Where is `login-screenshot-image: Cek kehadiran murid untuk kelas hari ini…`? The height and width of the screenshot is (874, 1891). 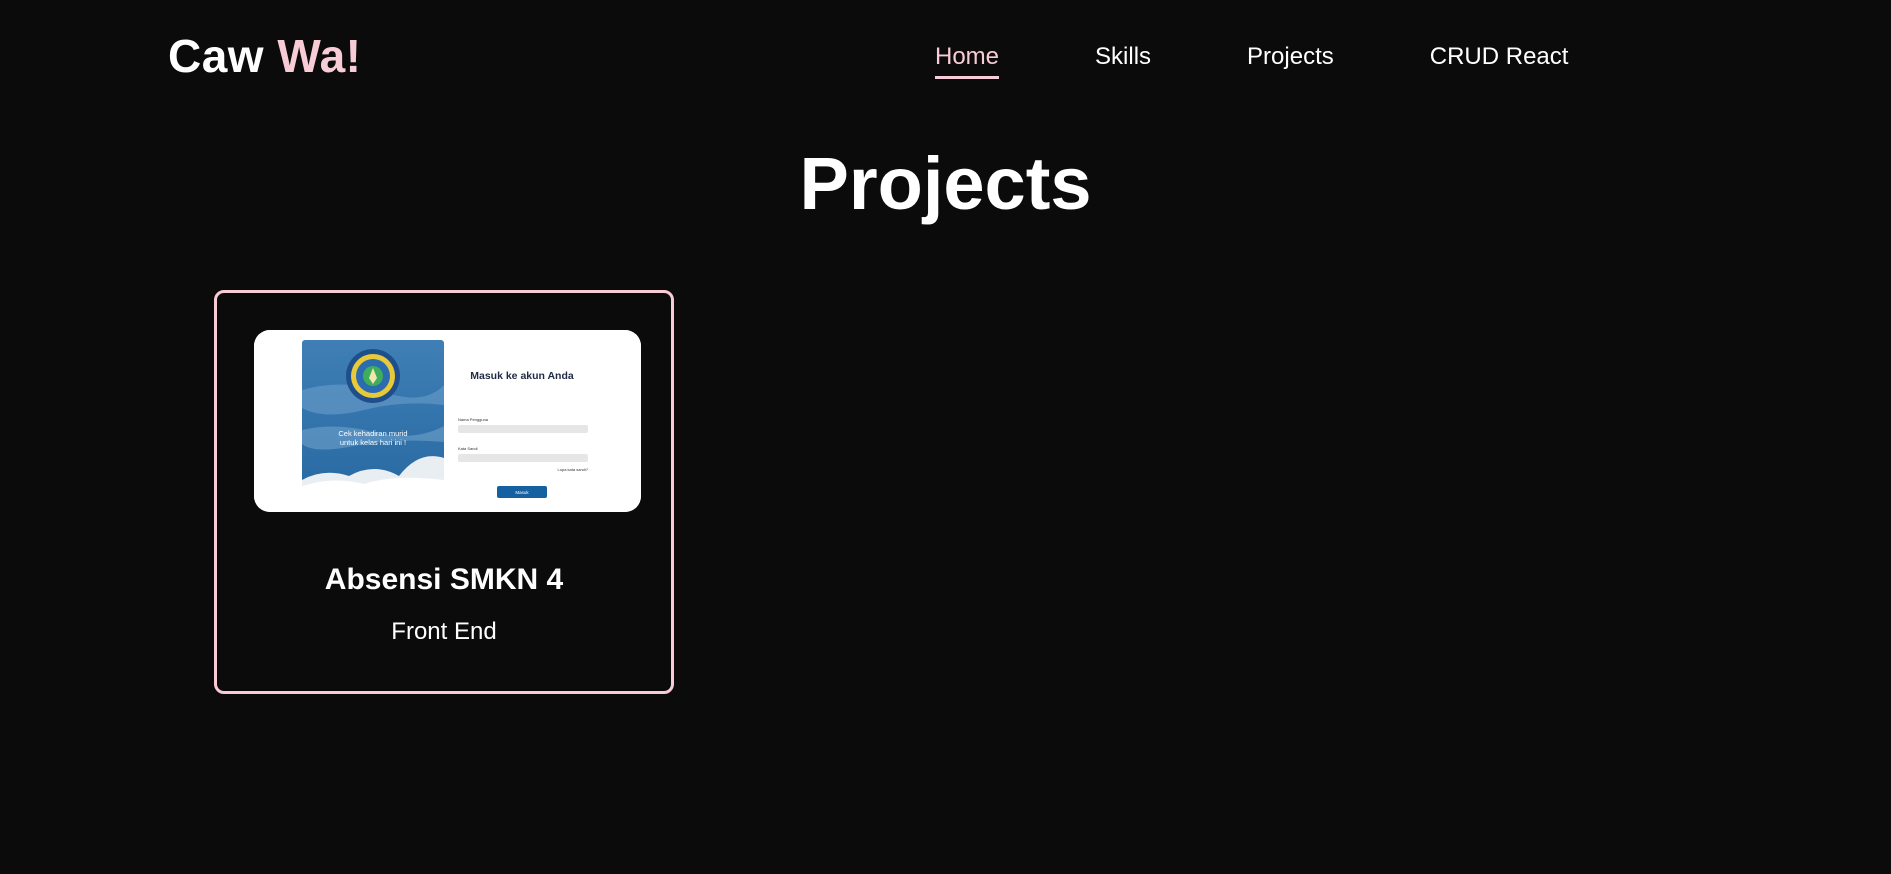 login-screenshot-image: Cek kehadiran murid untuk kelas hari ini… is located at coordinates (447, 421).